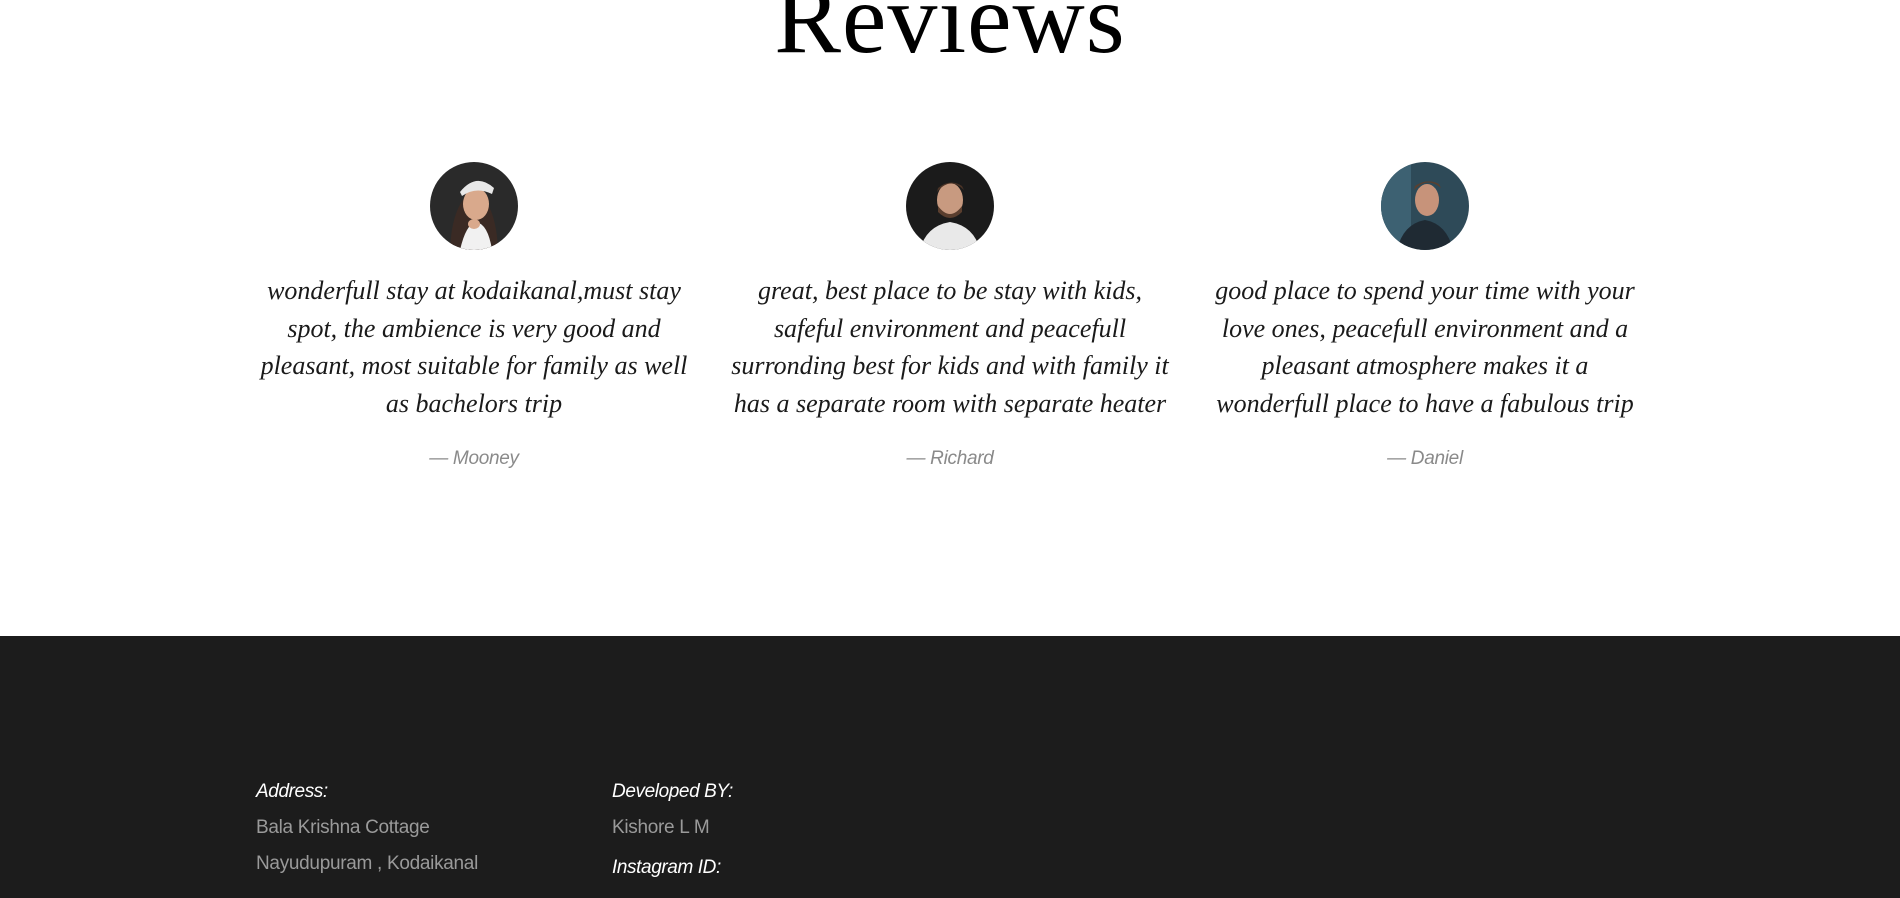 This screenshot has width=1900, height=898. Describe the element at coordinates (292, 791) in the screenshot. I see `address-heading: Address:` at that location.